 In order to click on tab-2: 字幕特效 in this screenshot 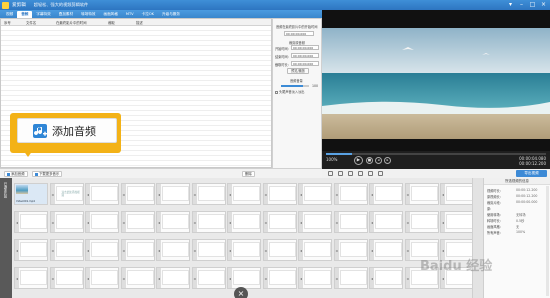, I will do `click(43, 14)`.